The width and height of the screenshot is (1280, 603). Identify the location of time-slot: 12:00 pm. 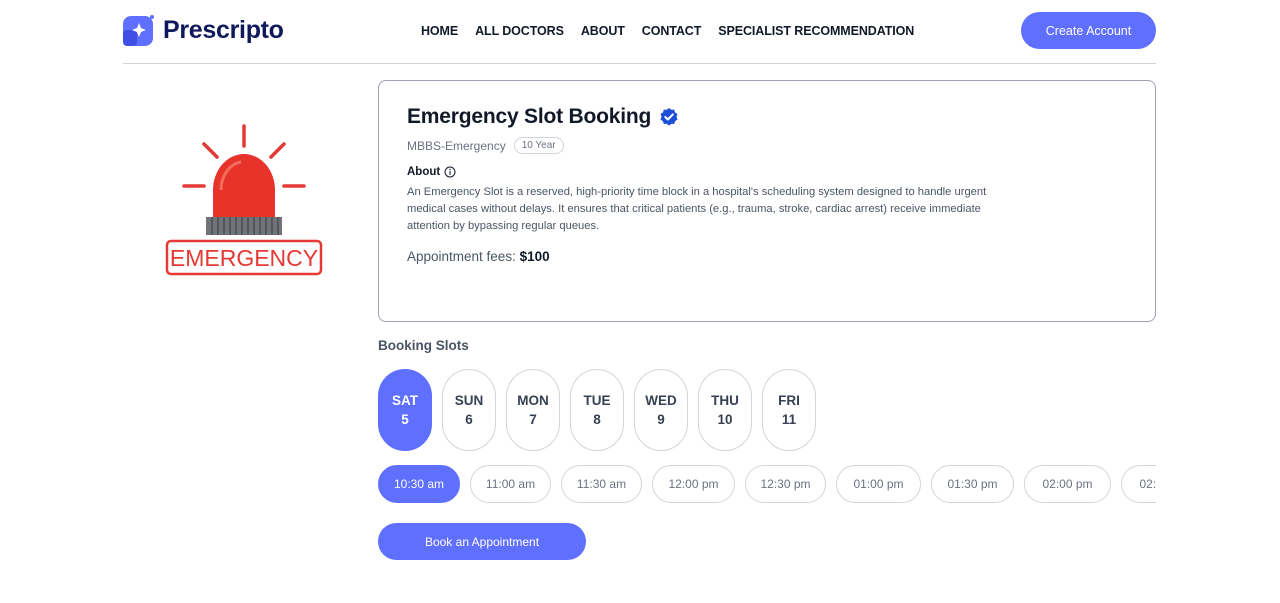
(693, 484).